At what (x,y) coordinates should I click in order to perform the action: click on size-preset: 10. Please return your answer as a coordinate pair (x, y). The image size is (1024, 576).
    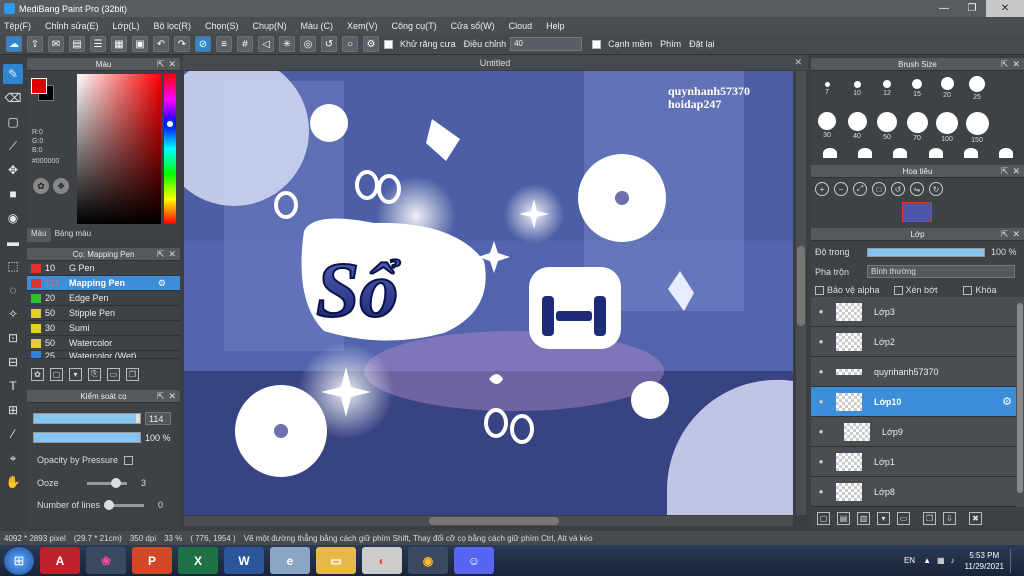
    Looking at the image, I should click on (857, 86).